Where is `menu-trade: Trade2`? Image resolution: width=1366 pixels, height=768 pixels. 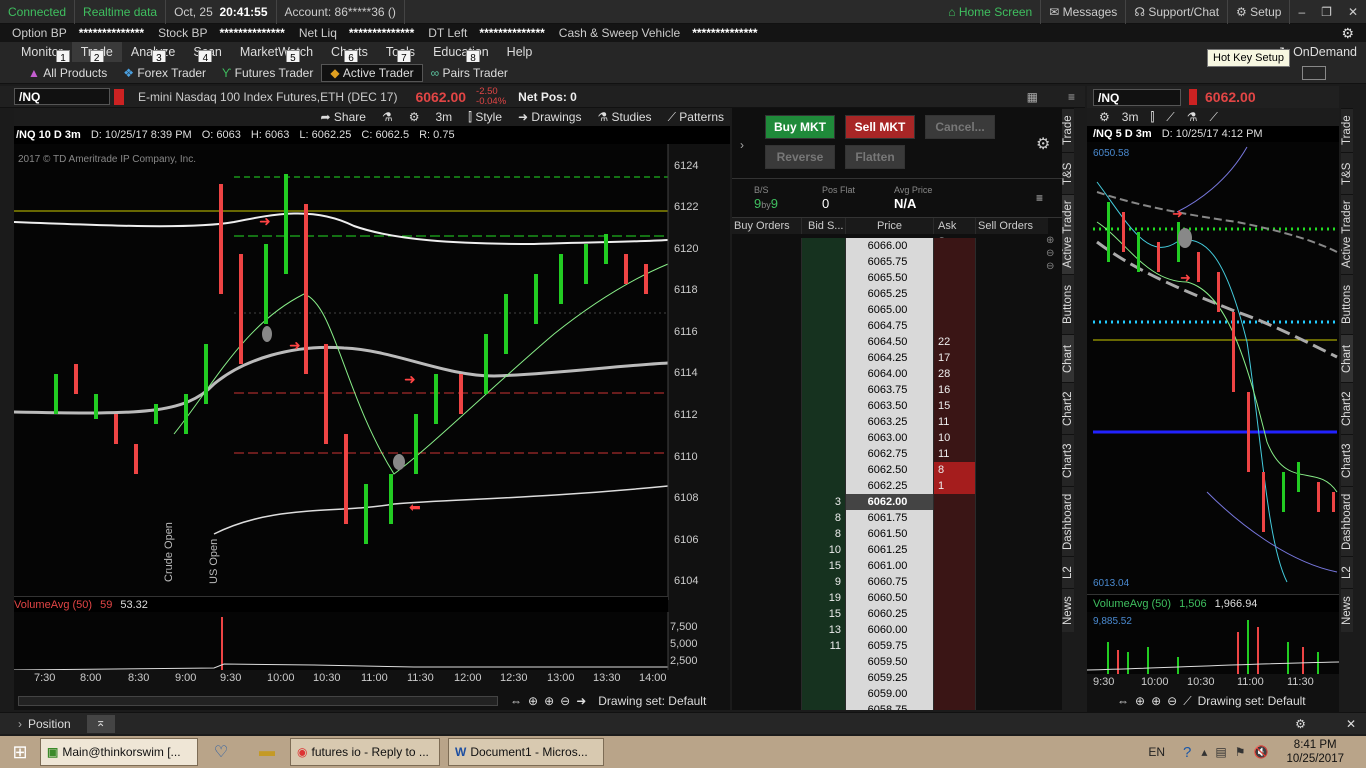 menu-trade: Trade2 is located at coordinates (96, 54).